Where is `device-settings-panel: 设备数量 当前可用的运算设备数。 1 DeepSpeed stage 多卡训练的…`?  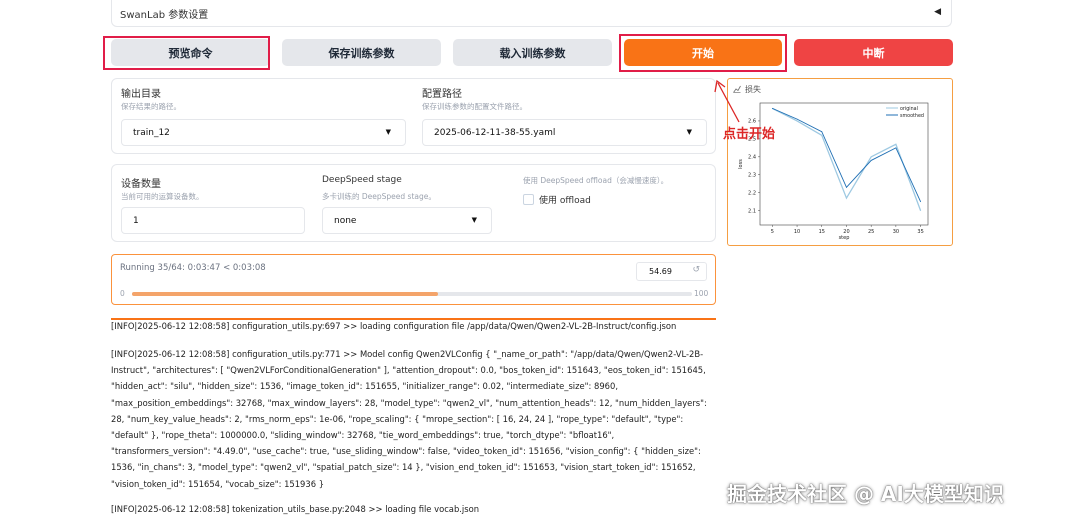 device-settings-panel: 设备数量 当前可用的运算设备数。 1 DeepSpeed stage 多卡训练的… is located at coordinates (413, 203).